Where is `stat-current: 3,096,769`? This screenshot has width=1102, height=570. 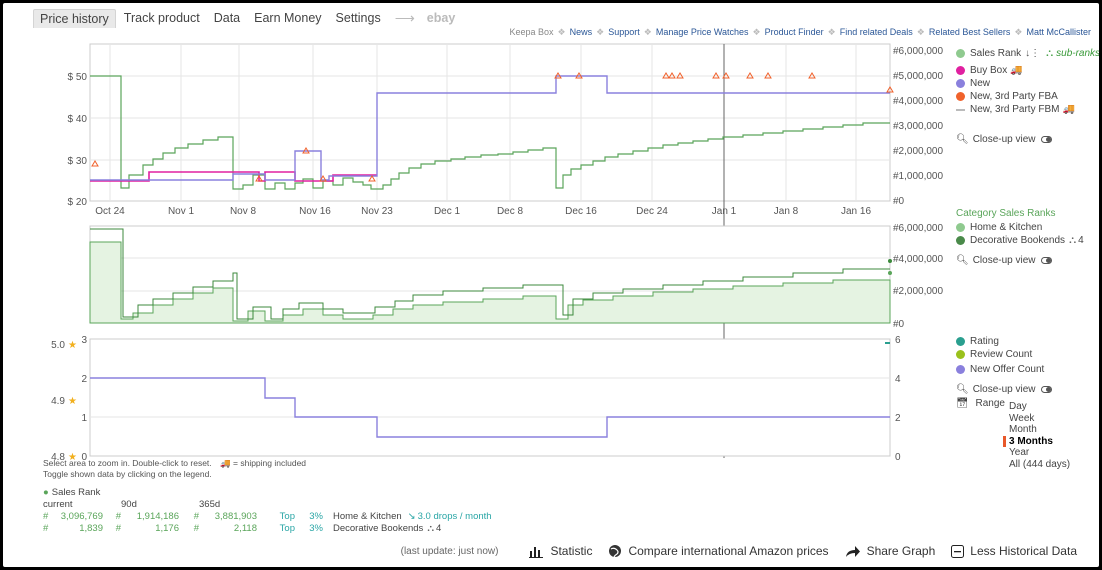
stat-current: 3,096,769 is located at coordinates (81, 516).